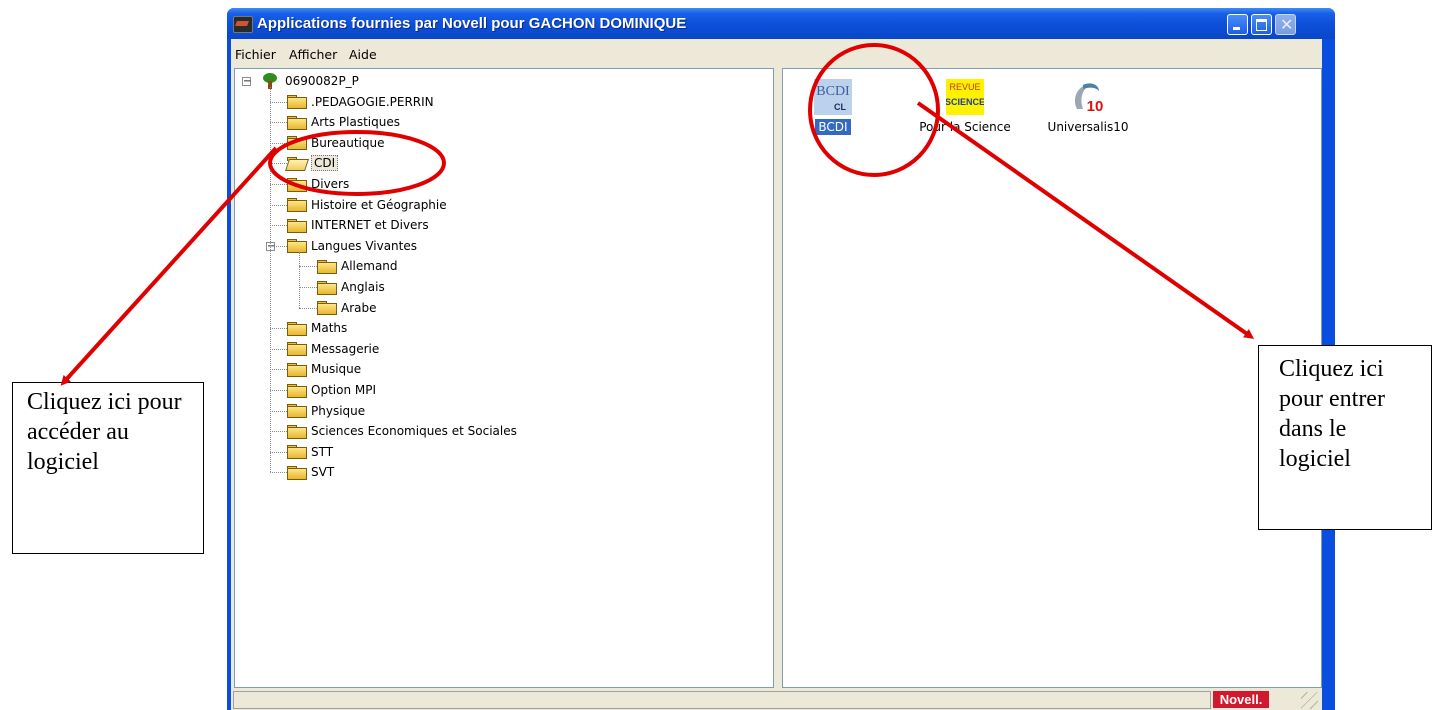 The width and height of the screenshot is (1432, 710). What do you see at coordinates (370, 225) in the screenshot?
I see `tree-item-label: INTERNET et Divers` at bounding box center [370, 225].